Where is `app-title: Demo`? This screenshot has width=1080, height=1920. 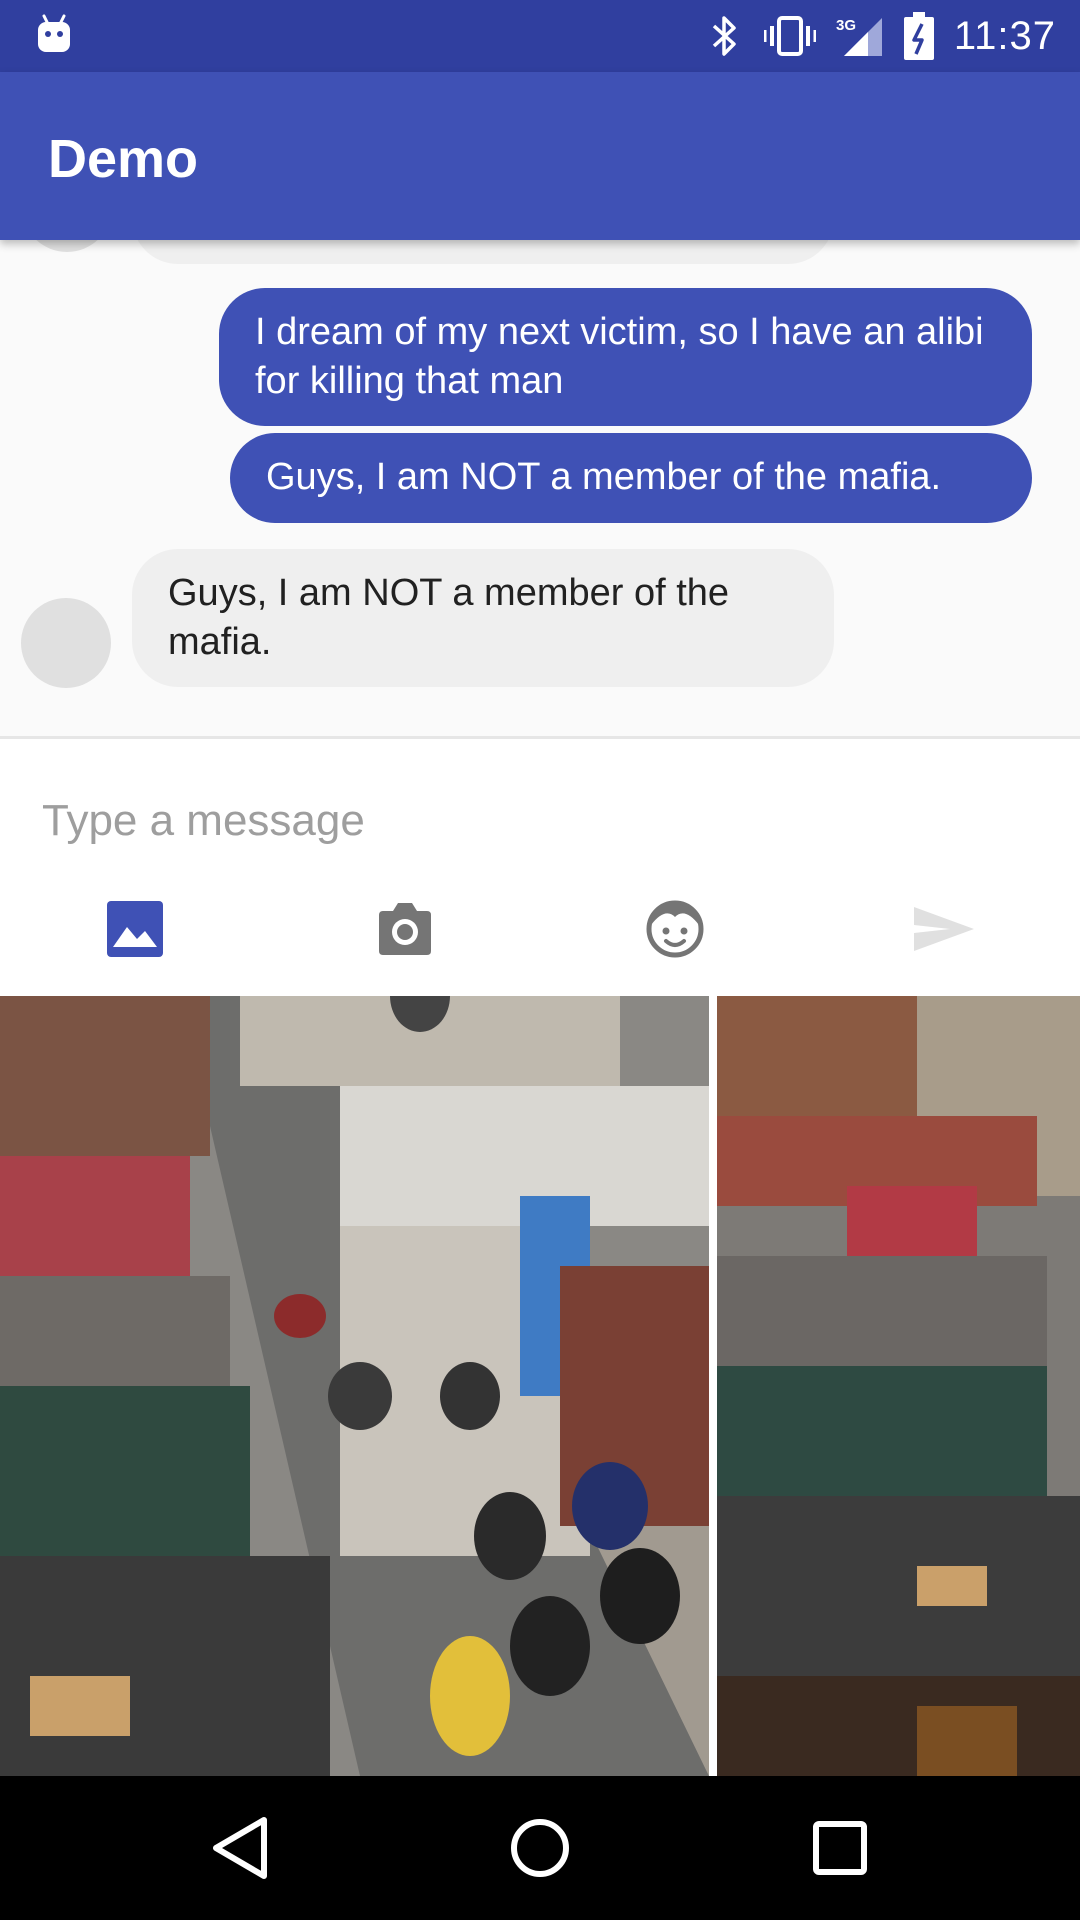 app-title: Demo is located at coordinates (123, 159).